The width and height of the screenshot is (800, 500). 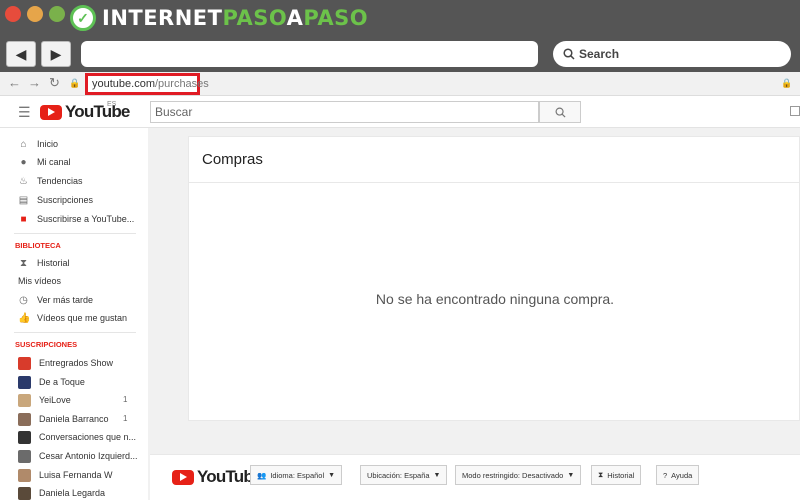 What do you see at coordinates (296, 475) in the screenshot?
I see `language-button: 👥 Idioma: Español ▼` at bounding box center [296, 475].